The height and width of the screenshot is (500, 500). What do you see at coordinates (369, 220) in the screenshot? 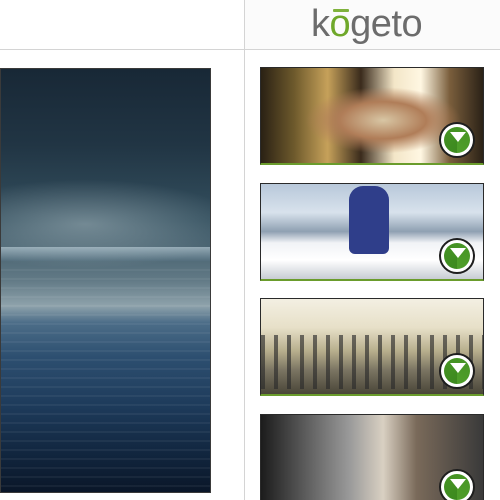
I see `thumbnail-person` at bounding box center [369, 220].